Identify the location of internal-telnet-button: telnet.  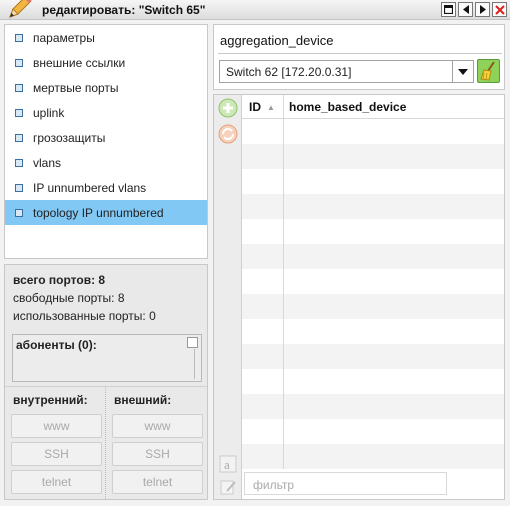
(56, 482).